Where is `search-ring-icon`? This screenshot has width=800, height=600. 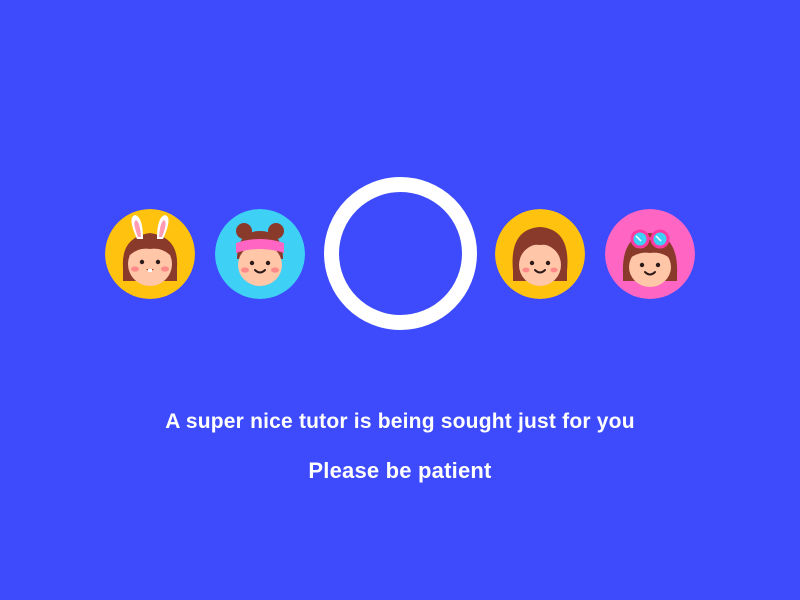 search-ring-icon is located at coordinates (400, 253).